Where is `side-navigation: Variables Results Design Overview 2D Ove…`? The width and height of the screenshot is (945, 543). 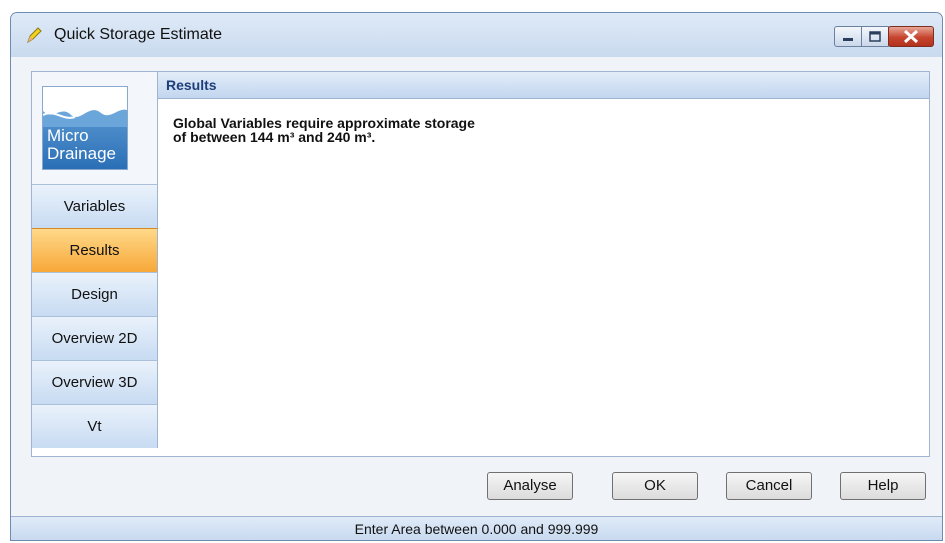
side-navigation: Variables Results Design Overview 2D Ove… is located at coordinates (95, 316).